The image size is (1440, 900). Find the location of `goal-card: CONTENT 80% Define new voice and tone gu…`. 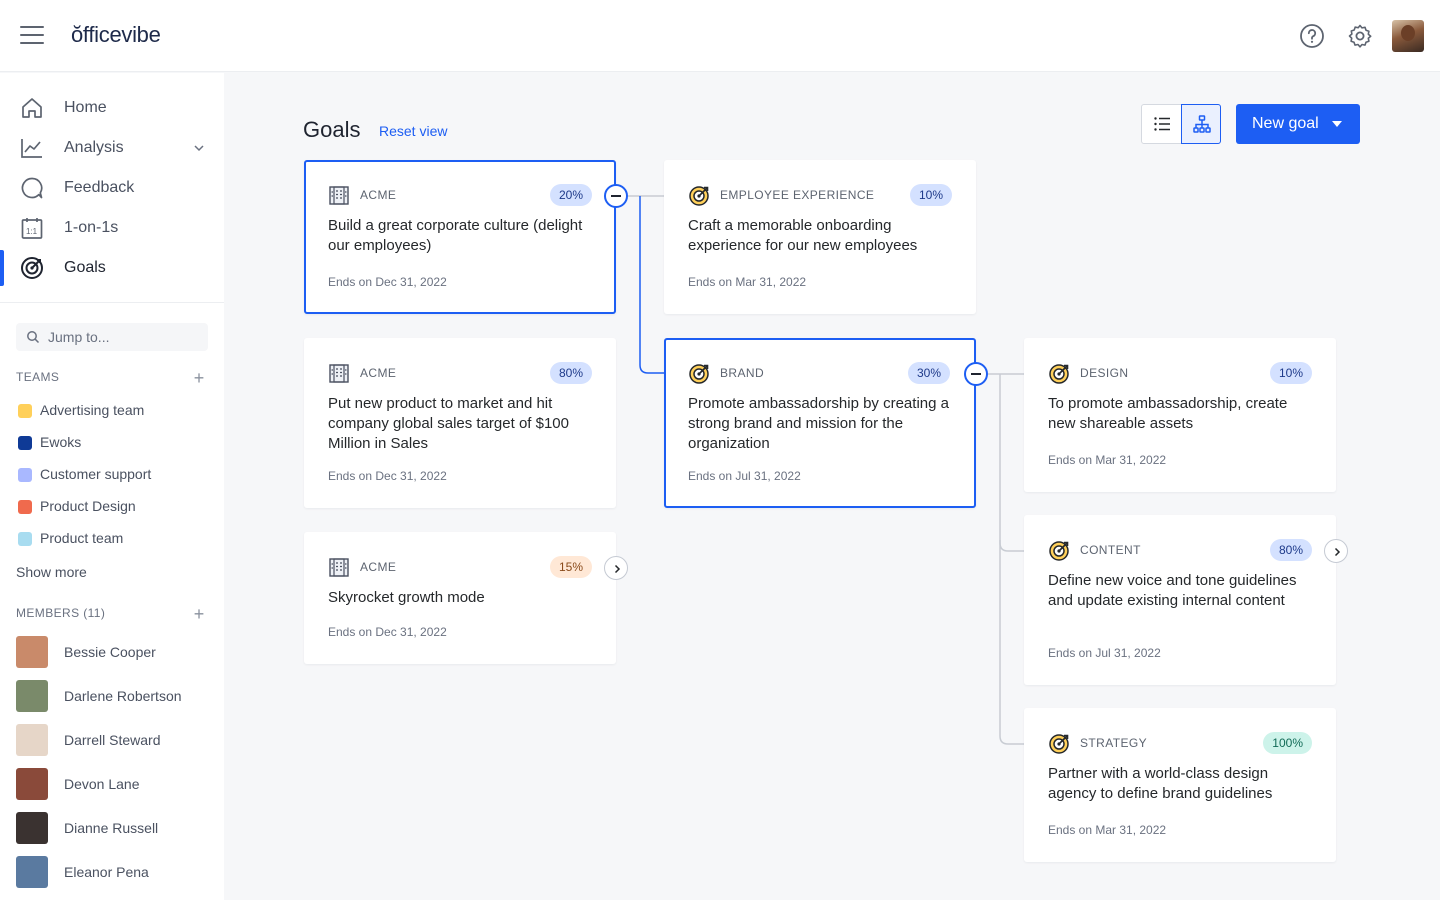

goal-card: CONTENT 80% Define new voice and tone gu… is located at coordinates (1180, 600).